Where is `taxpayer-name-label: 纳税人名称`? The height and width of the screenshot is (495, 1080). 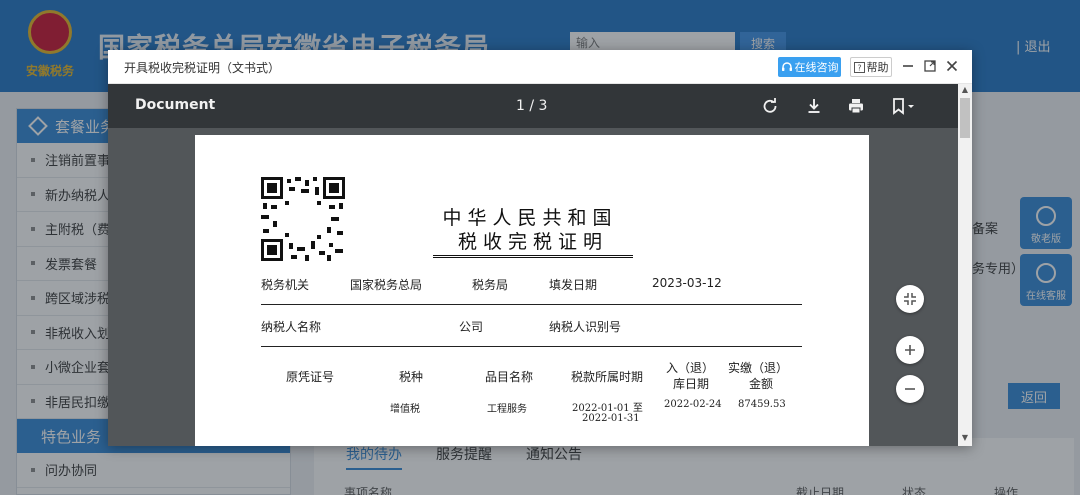 taxpayer-name-label: 纳税人名称 is located at coordinates (291, 327).